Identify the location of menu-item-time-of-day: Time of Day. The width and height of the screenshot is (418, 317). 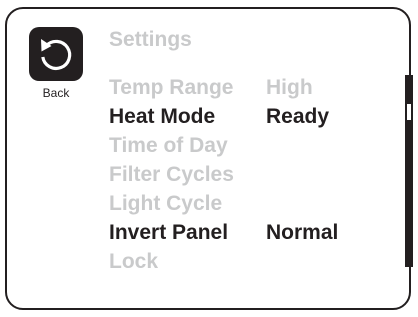
(254, 145).